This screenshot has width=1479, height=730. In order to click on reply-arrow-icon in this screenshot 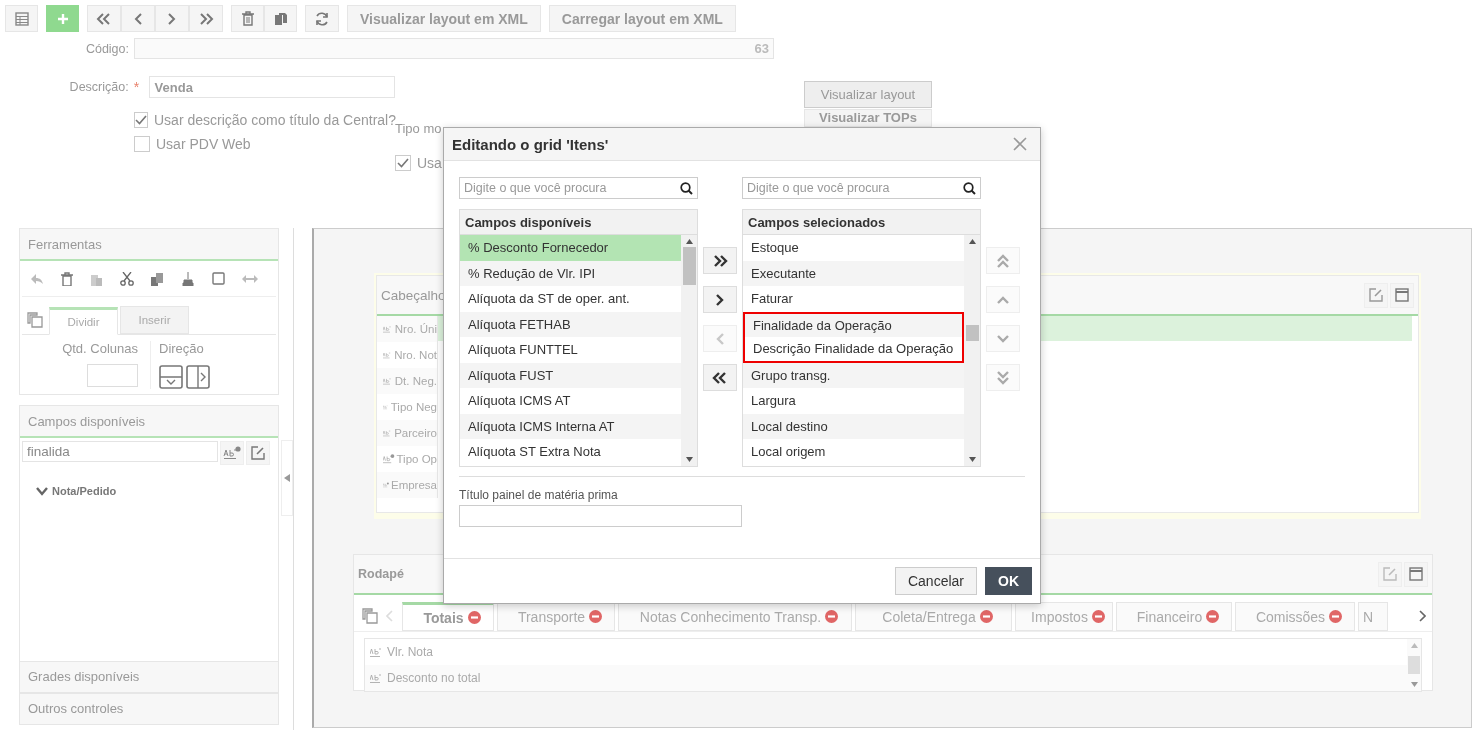, I will do `click(37, 278)`.